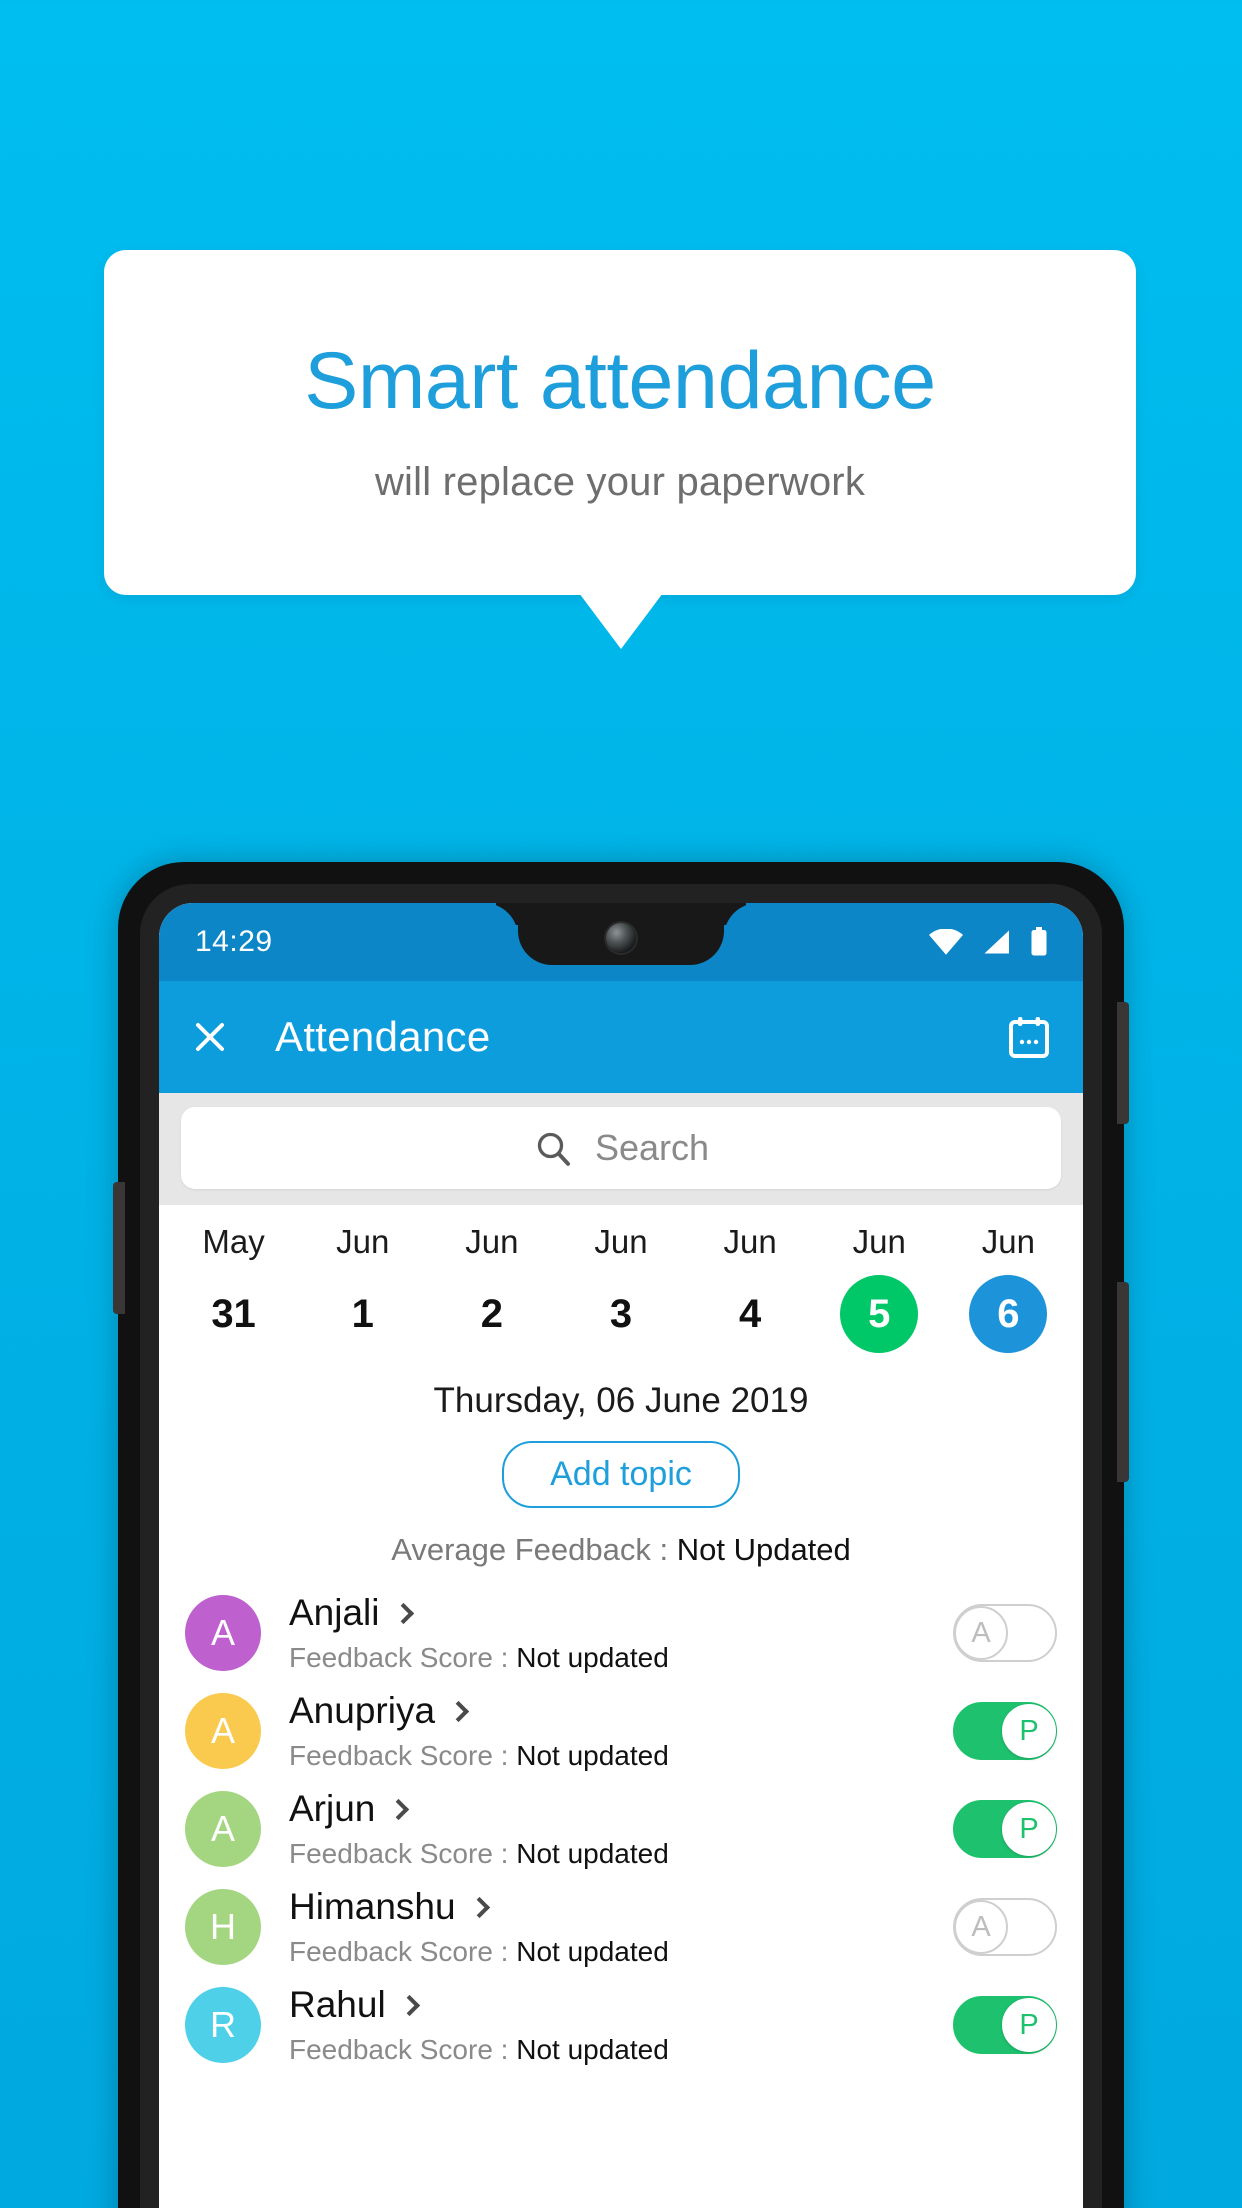  I want to click on student-row: A Arjun Feedback Score : Not updated P, so click(621, 1829).